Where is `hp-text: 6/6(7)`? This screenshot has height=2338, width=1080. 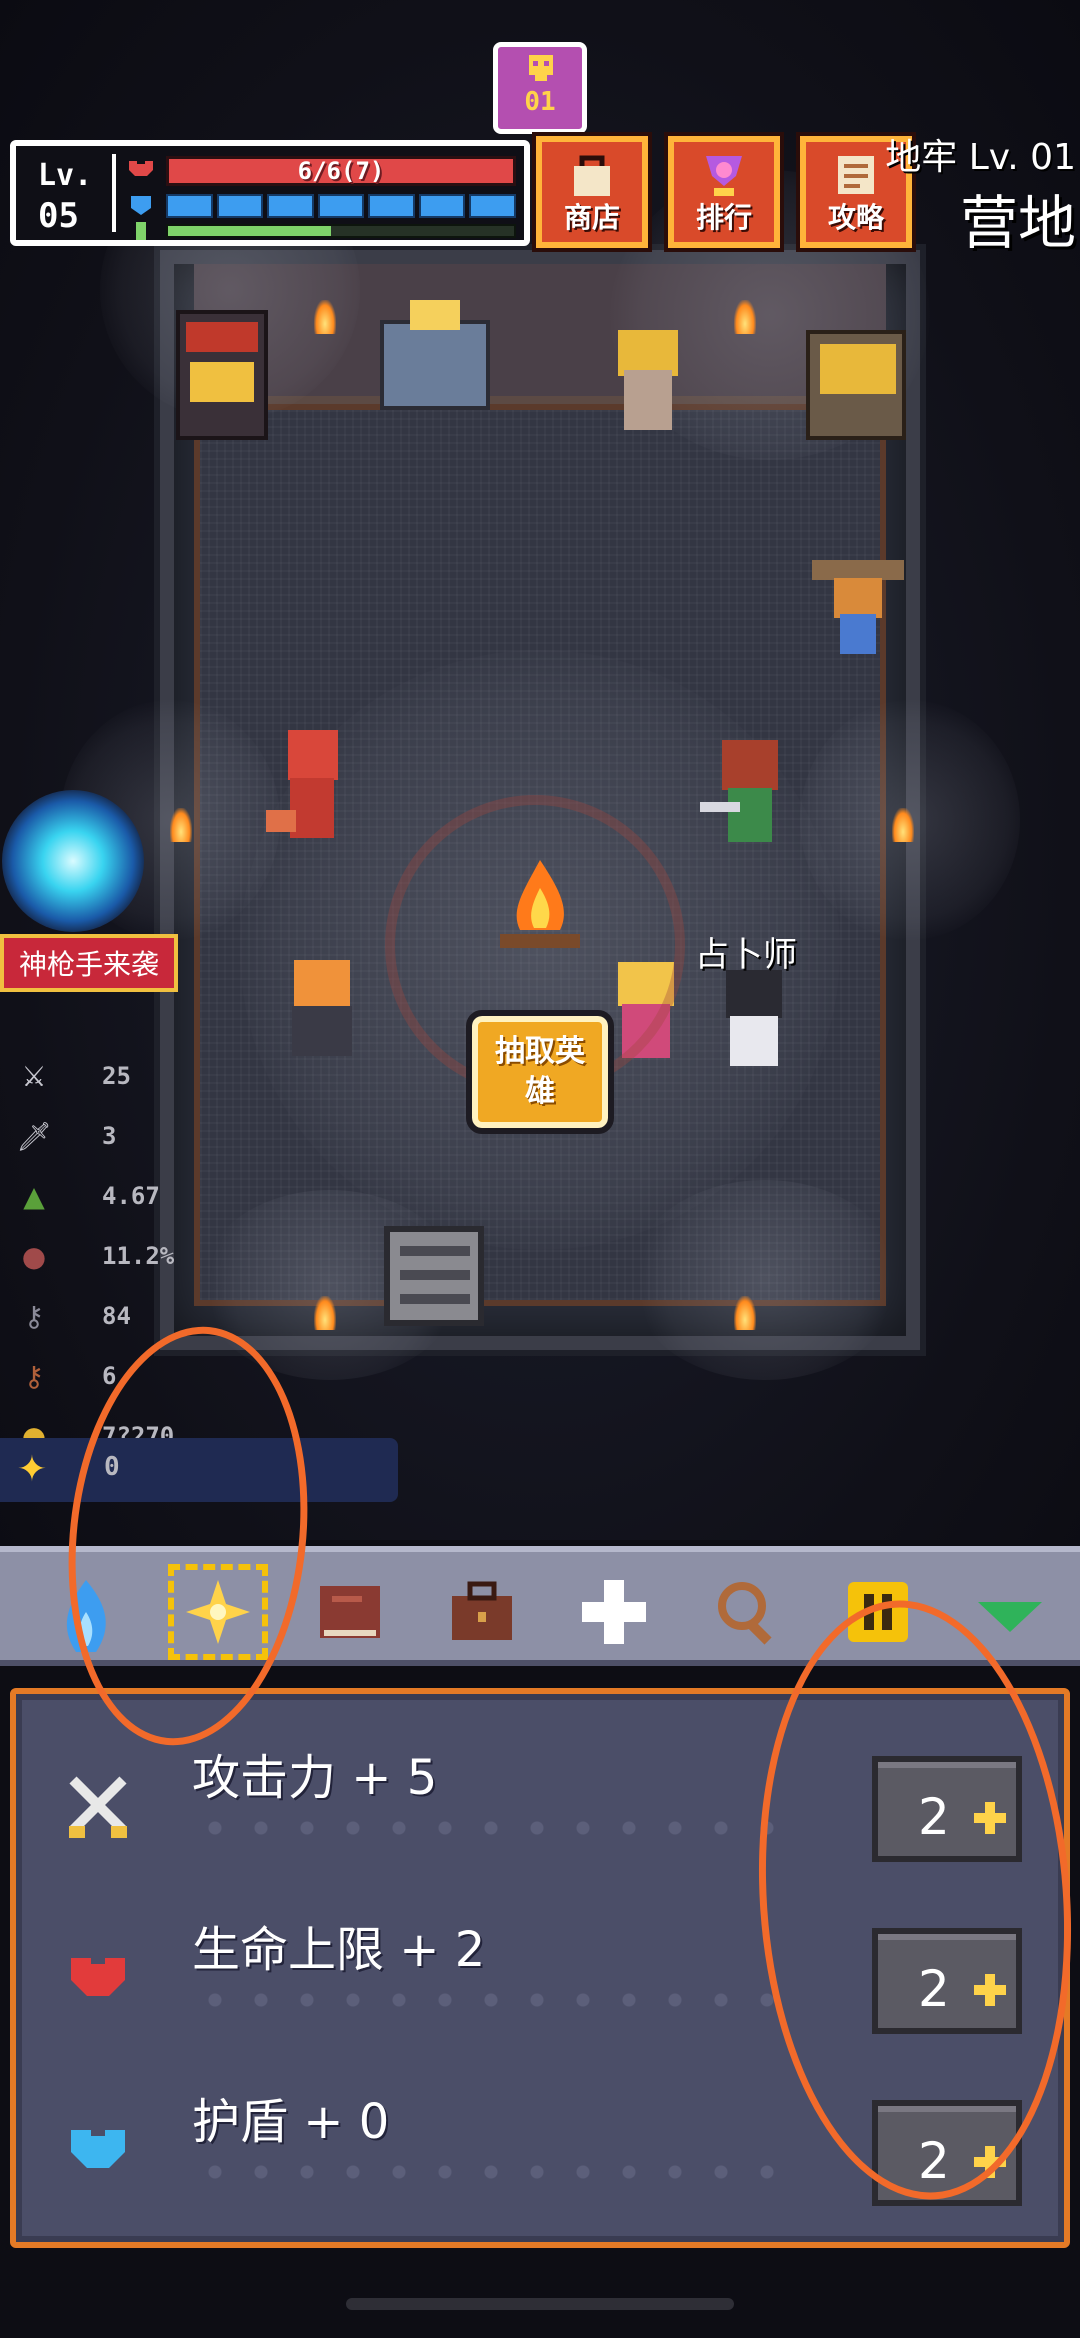 hp-text: 6/6(7) is located at coordinates (341, 171).